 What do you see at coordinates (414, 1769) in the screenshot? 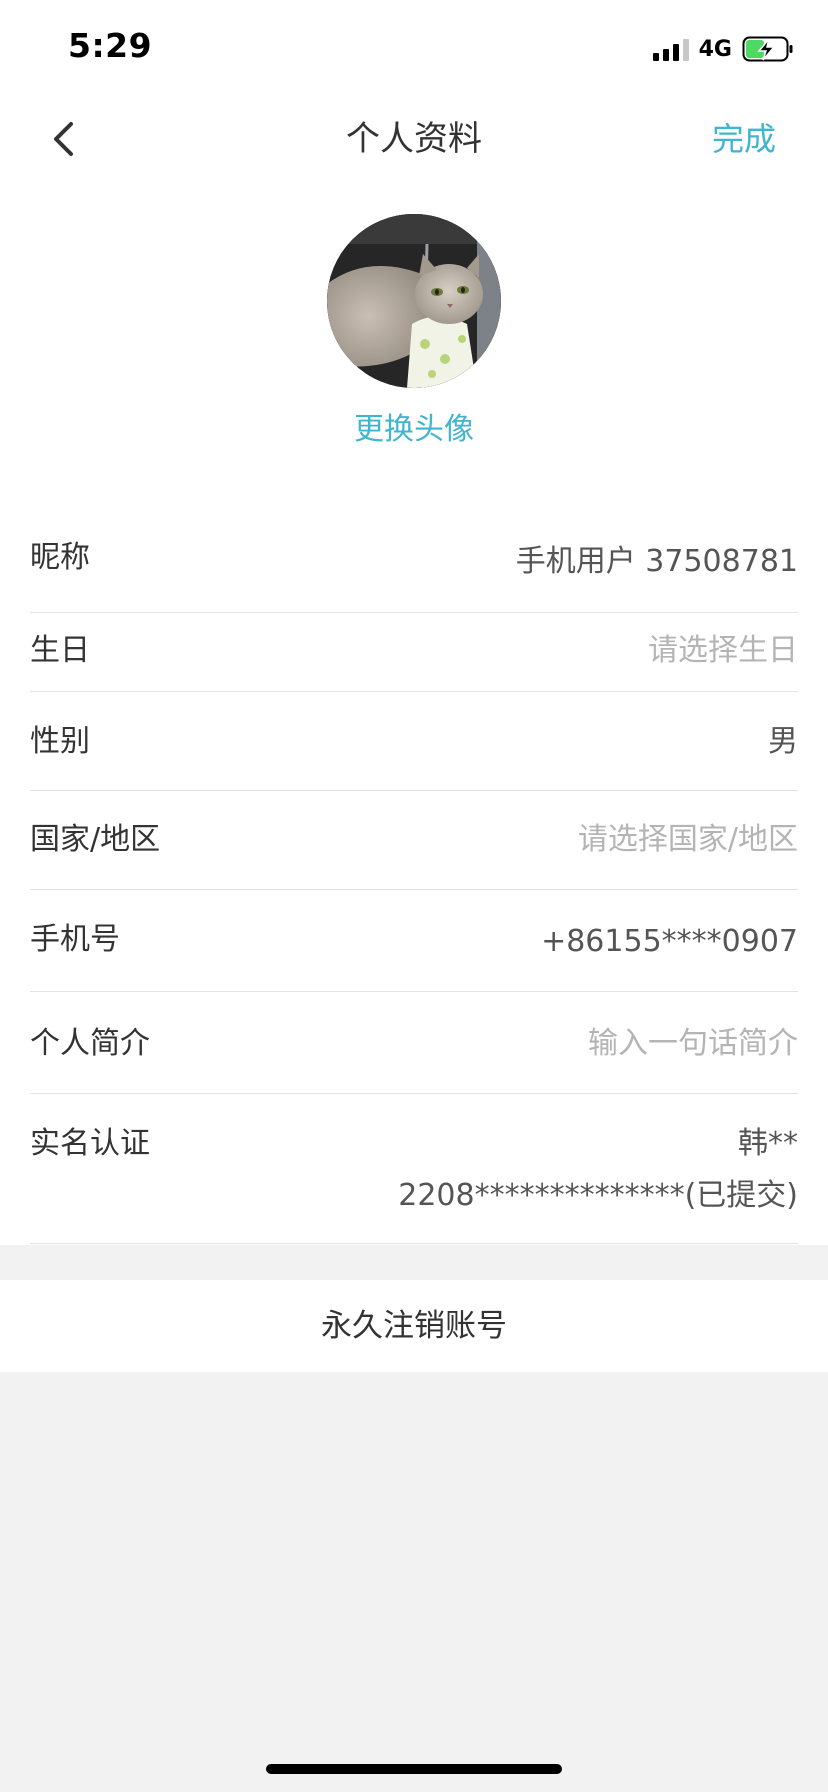
I see `home-indicator` at bounding box center [414, 1769].